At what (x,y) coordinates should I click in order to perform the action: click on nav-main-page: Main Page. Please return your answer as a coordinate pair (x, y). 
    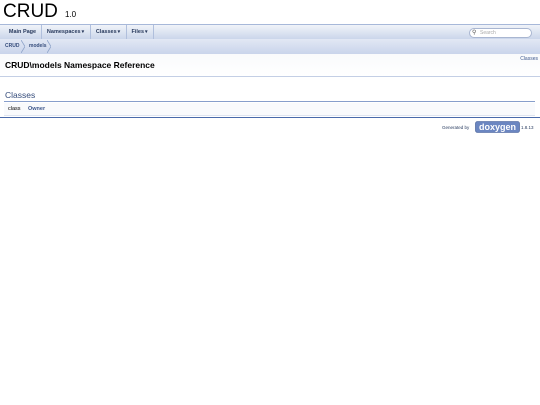
    Looking at the image, I should click on (23, 32).